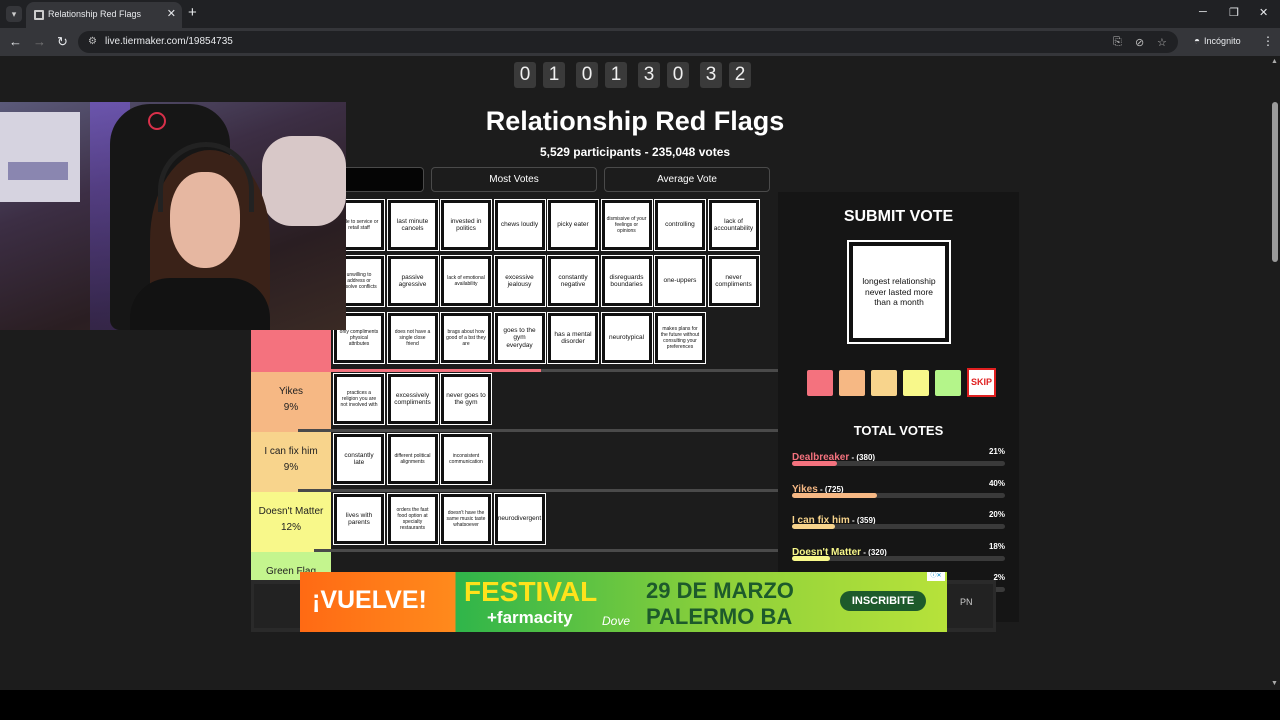 This screenshot has height=720, width=1280. What do you see at coordinates (898, 520) in the screenshot?
I see `total-votes-row: I can fix him - (359) 20%` at bounding box center [898, 520].